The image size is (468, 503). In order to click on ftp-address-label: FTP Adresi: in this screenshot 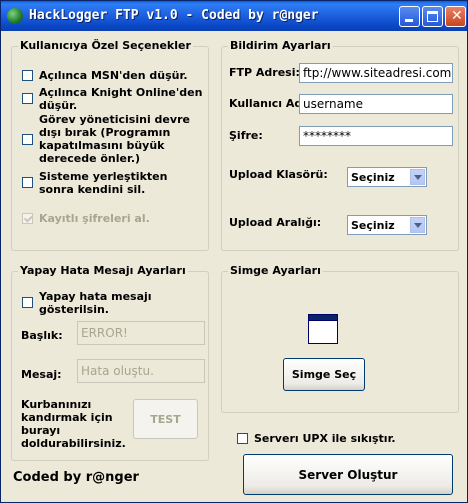, I will do `click(264, 72)`.